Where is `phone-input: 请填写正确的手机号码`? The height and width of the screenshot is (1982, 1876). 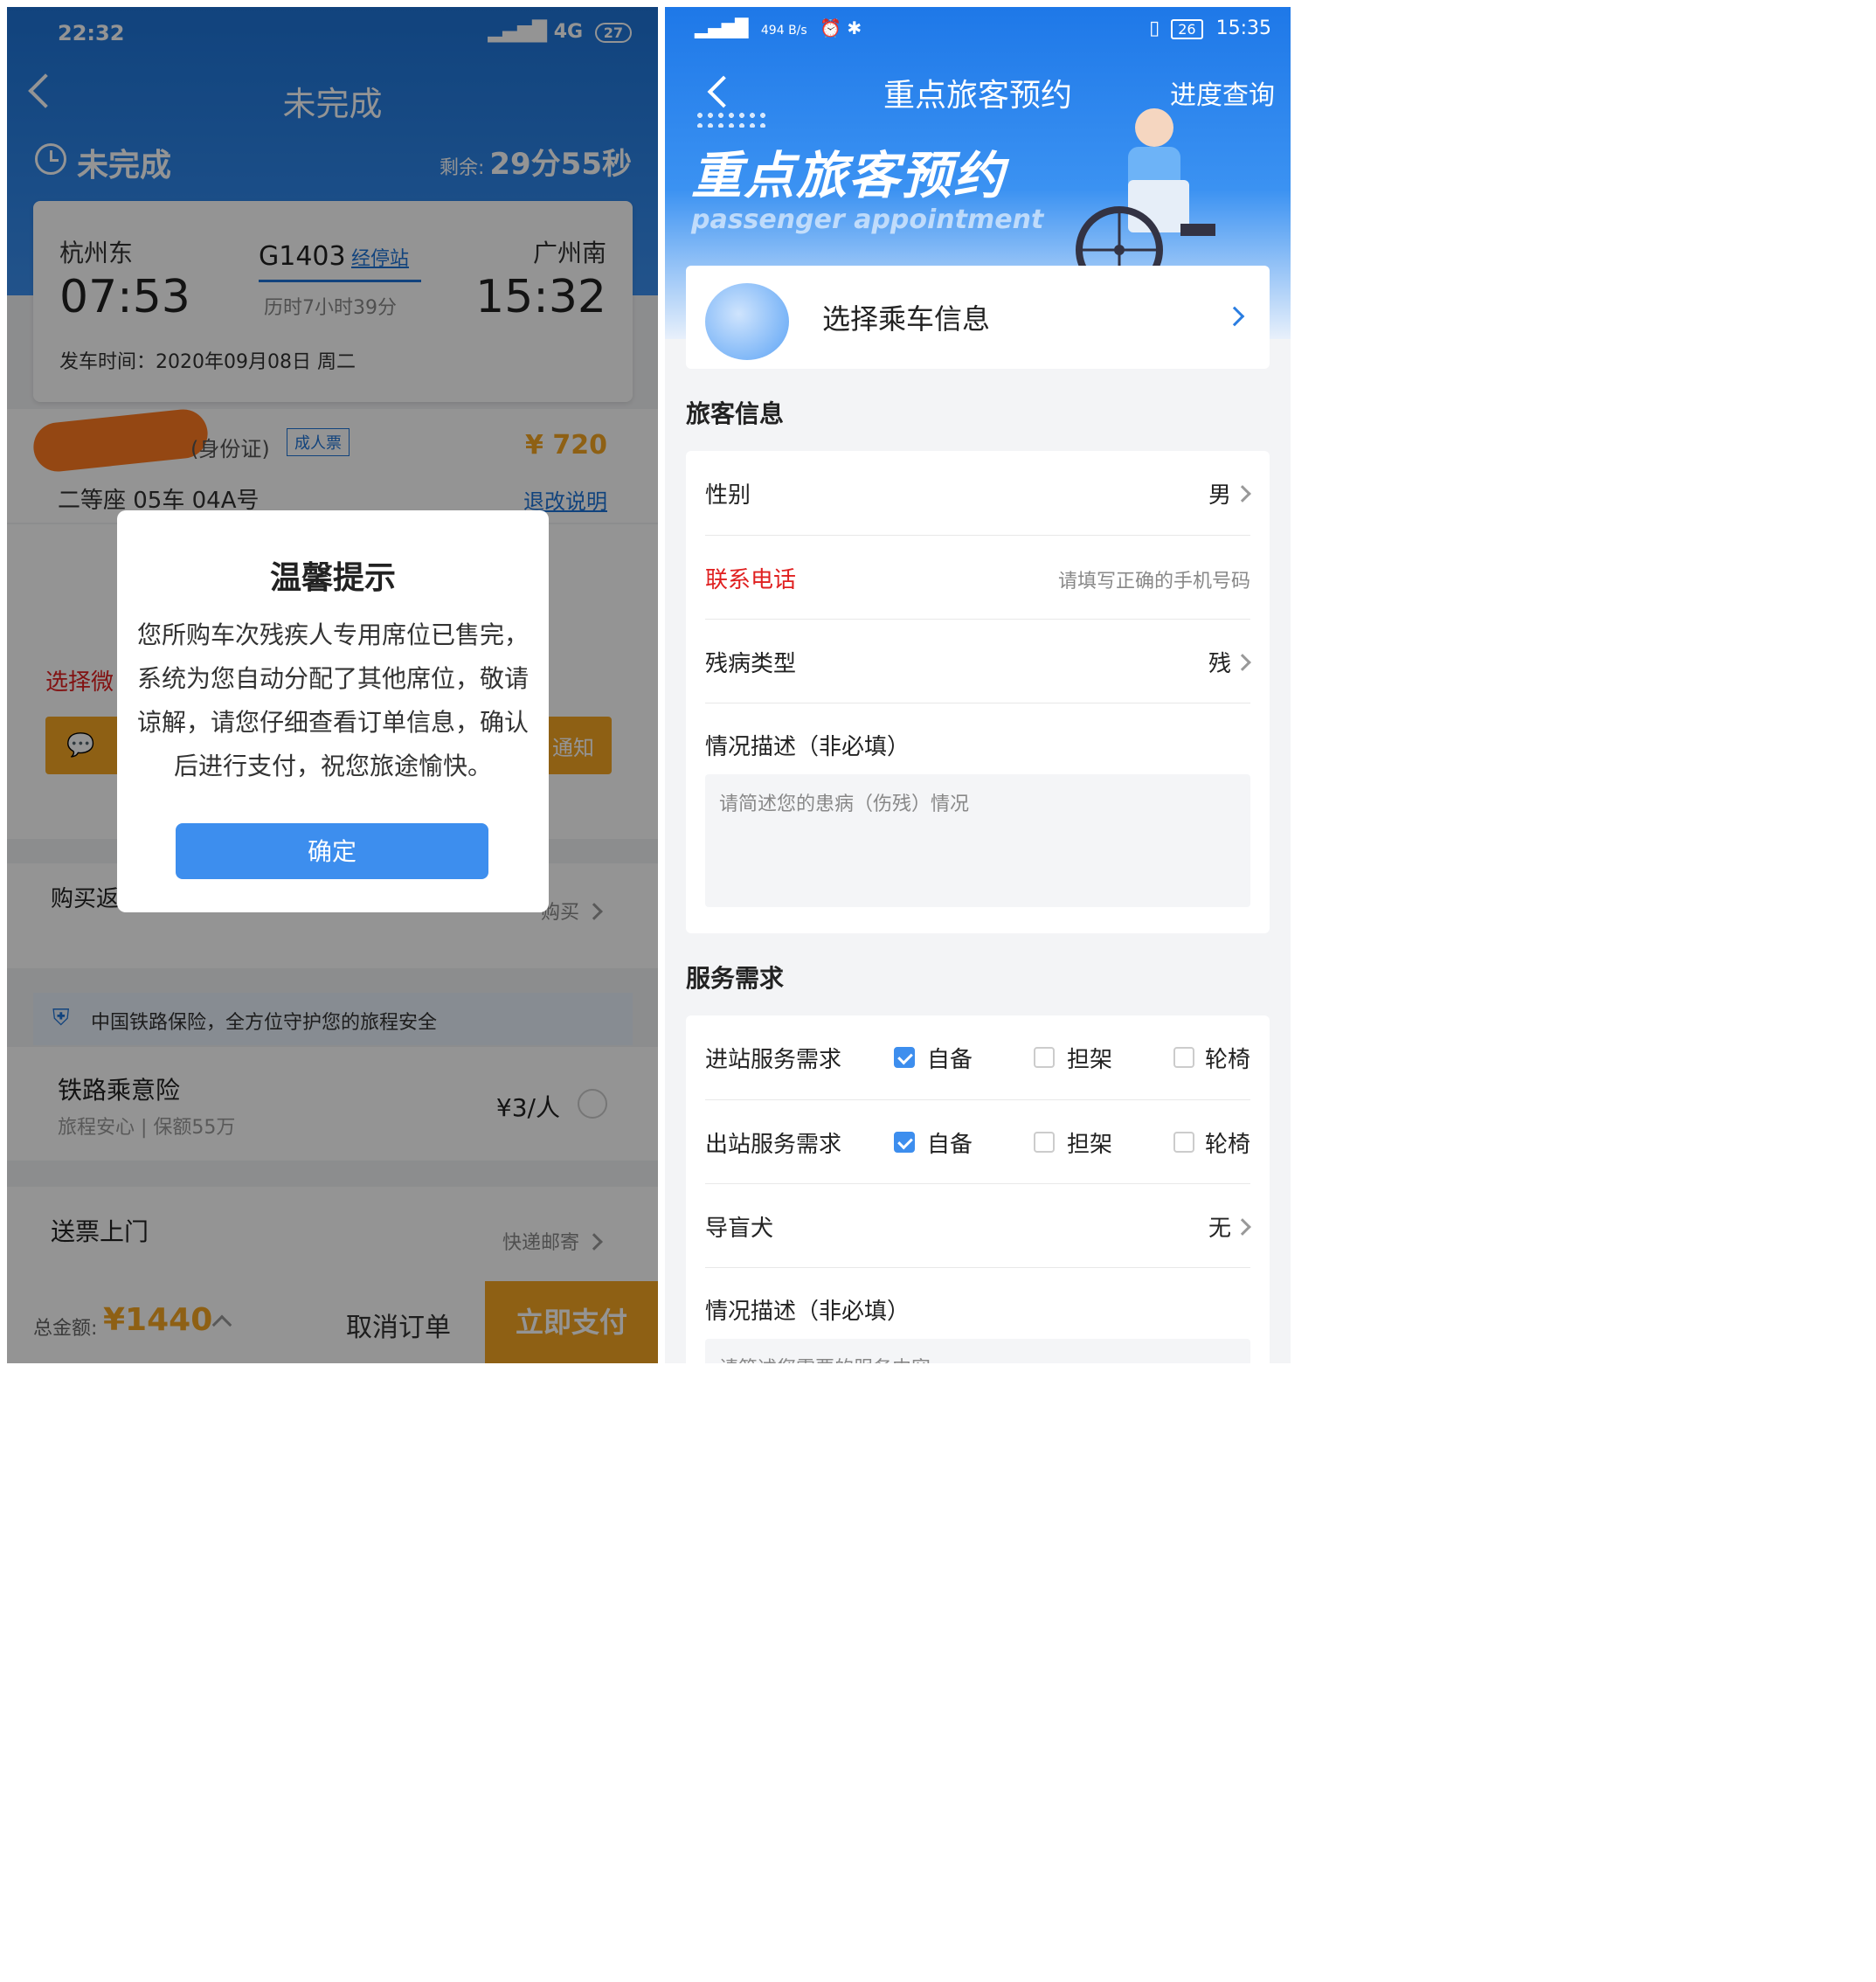
phone-input: 请填写正确的手机号码 is located at coordinates (1154, 579).